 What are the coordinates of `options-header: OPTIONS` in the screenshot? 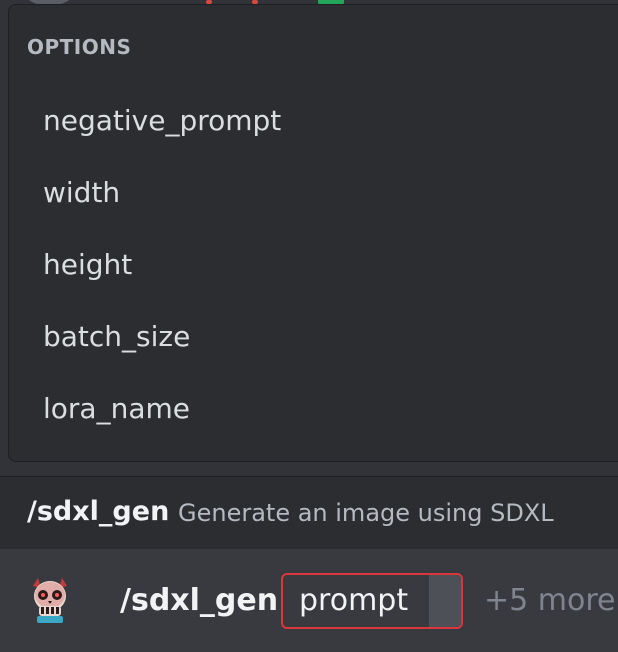 It's located at (79, 47).